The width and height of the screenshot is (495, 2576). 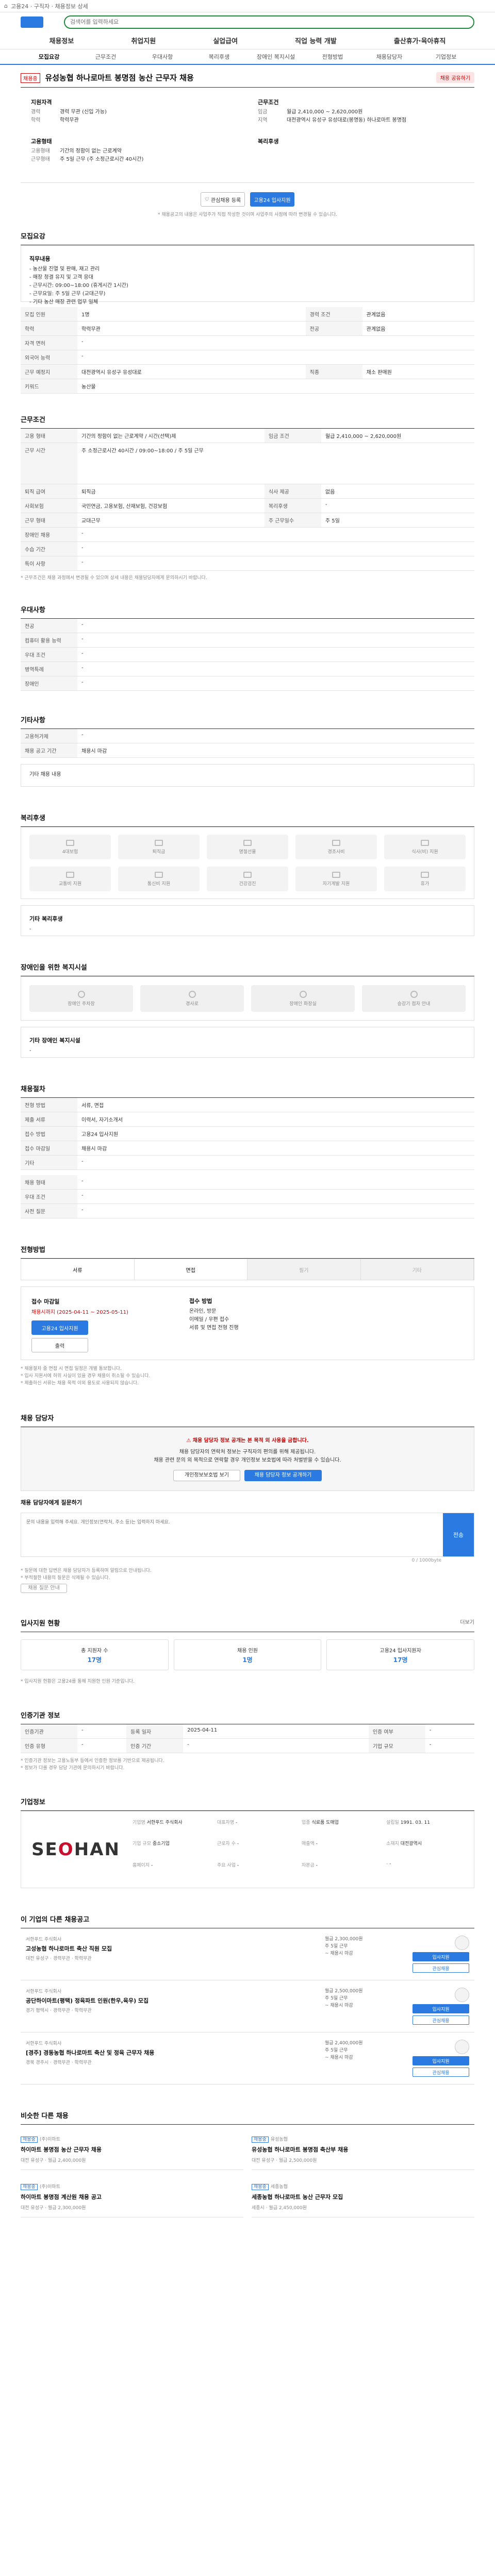 What do you see at coordinates (467, 1623) in the screenshot?
I see `stats-more-link: 더보기` at bounding box center [467, 1623].